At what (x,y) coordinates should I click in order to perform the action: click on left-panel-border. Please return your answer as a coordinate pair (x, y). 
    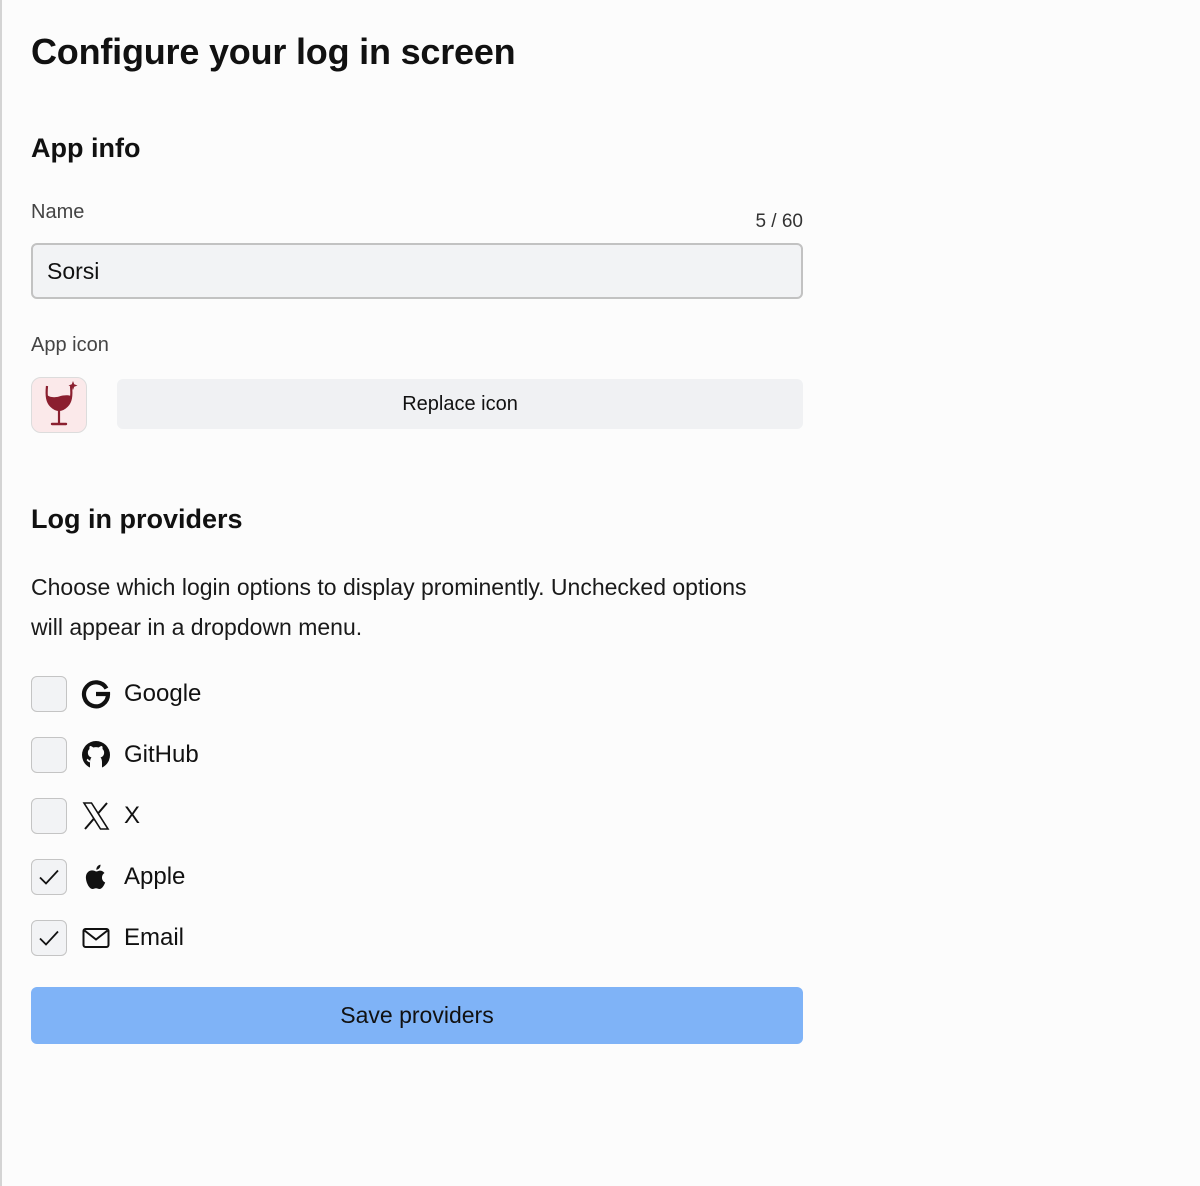
    Looking at the image, I should click on (1, 593).